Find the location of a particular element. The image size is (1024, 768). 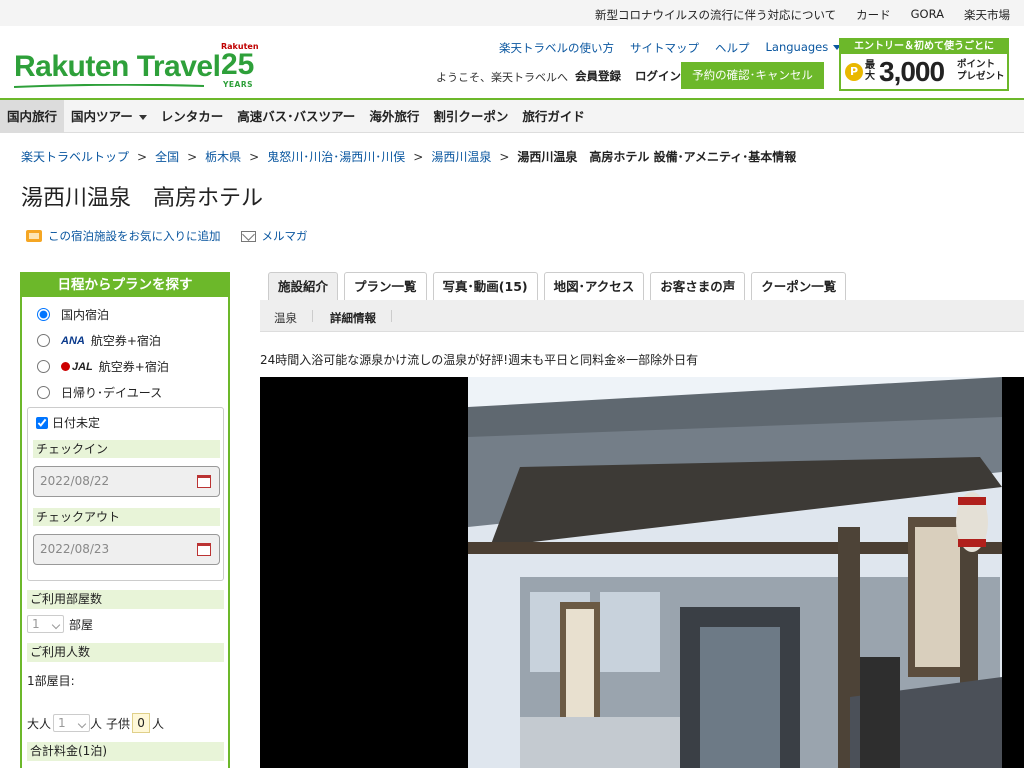

nav-overseas: 海外旅行 is located at coordinates (394, 116).